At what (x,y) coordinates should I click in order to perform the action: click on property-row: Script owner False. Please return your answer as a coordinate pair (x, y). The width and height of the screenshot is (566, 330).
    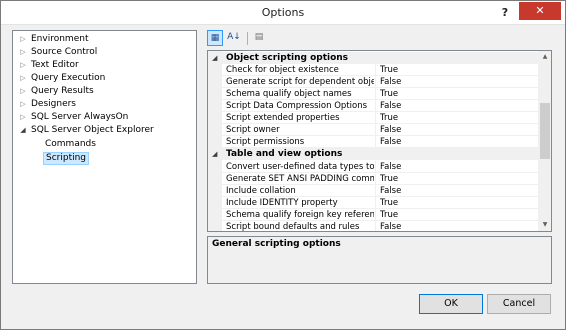
    Looking at the image, I should click on (380, 130).